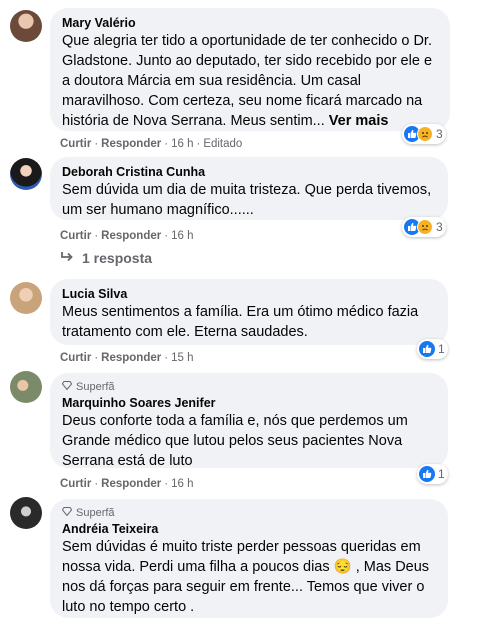  I want to click on see-more-link: Ver mais, so click(359, 121).